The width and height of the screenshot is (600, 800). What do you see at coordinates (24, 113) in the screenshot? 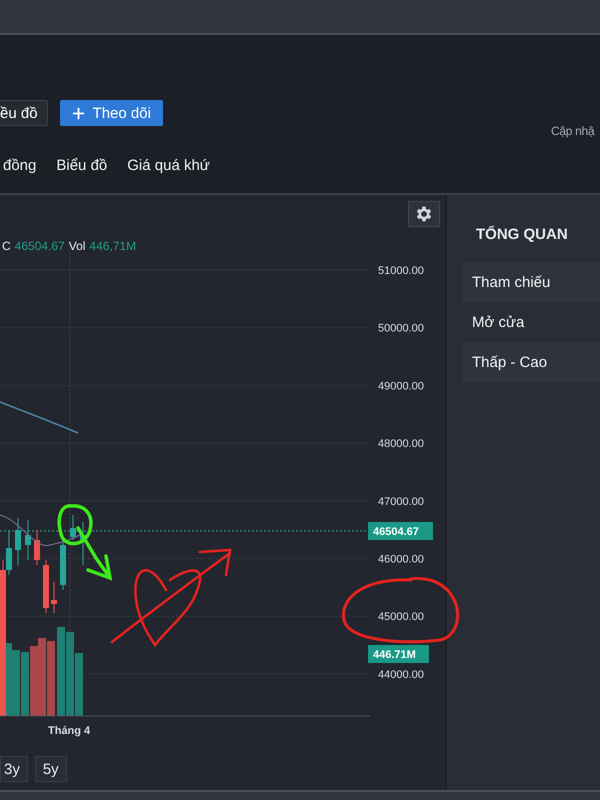
I see `header-button: ều đồ` at bounding box center [24, 113].